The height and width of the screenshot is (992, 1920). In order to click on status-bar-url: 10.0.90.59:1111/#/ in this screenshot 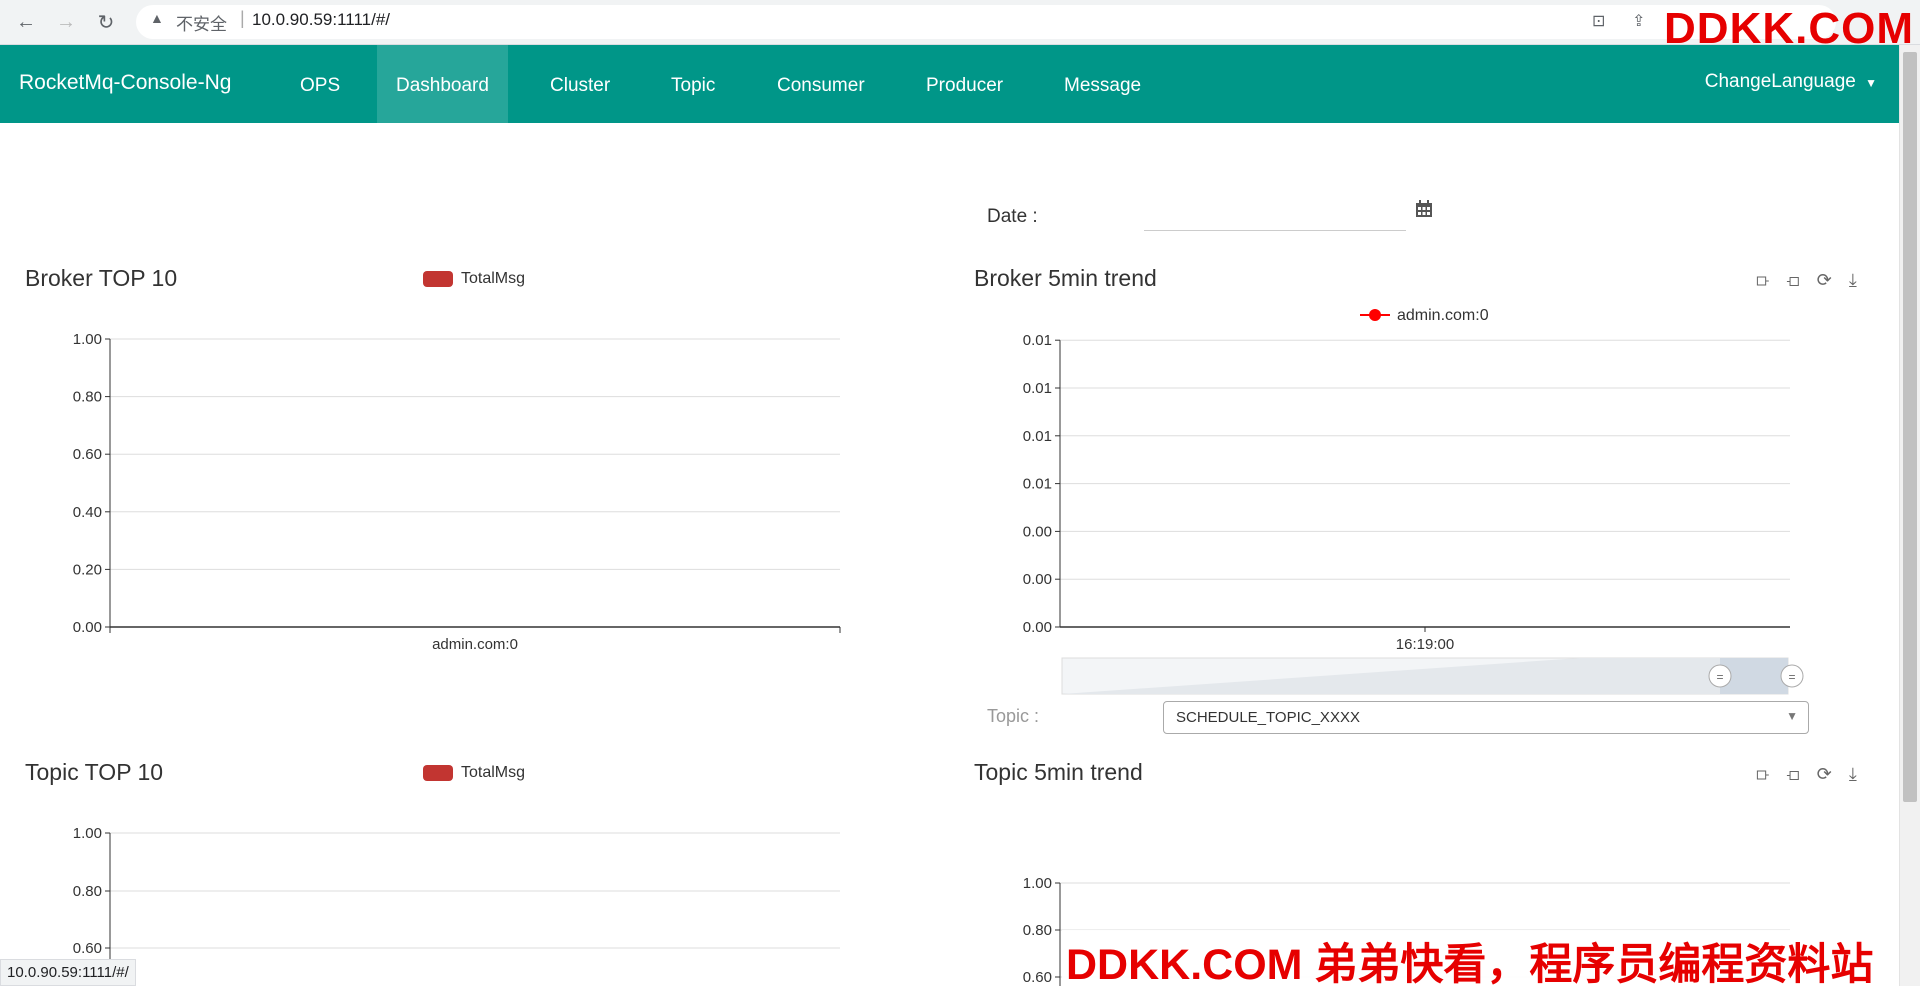, I will do `click(68, 972)`.